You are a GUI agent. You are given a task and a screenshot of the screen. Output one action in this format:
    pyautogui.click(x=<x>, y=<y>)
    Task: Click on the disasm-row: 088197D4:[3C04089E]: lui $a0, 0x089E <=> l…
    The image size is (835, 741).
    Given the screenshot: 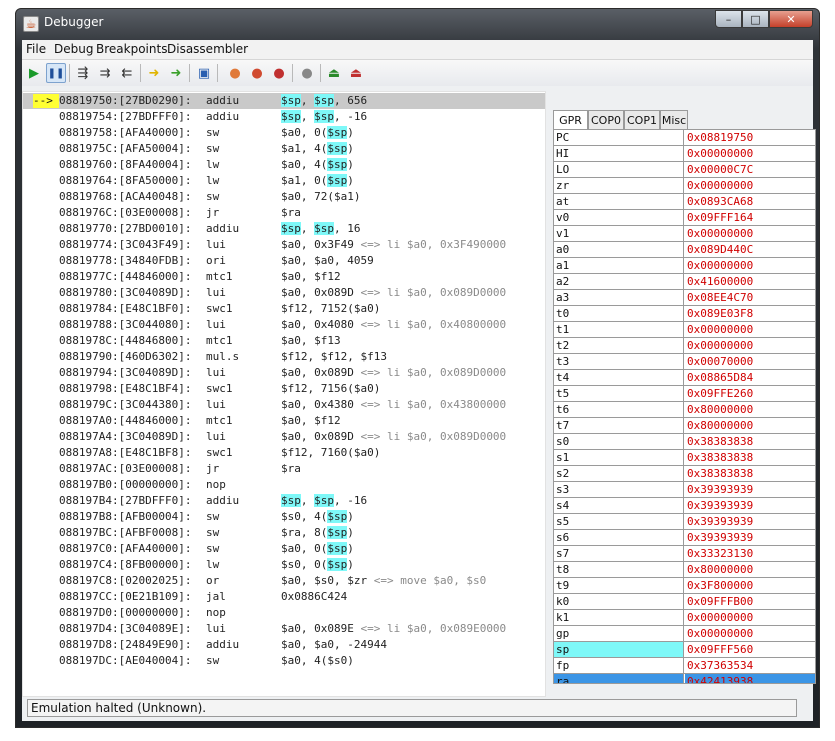 What is the action you would take?
    pyautogui.click(x=284, y=629)
    